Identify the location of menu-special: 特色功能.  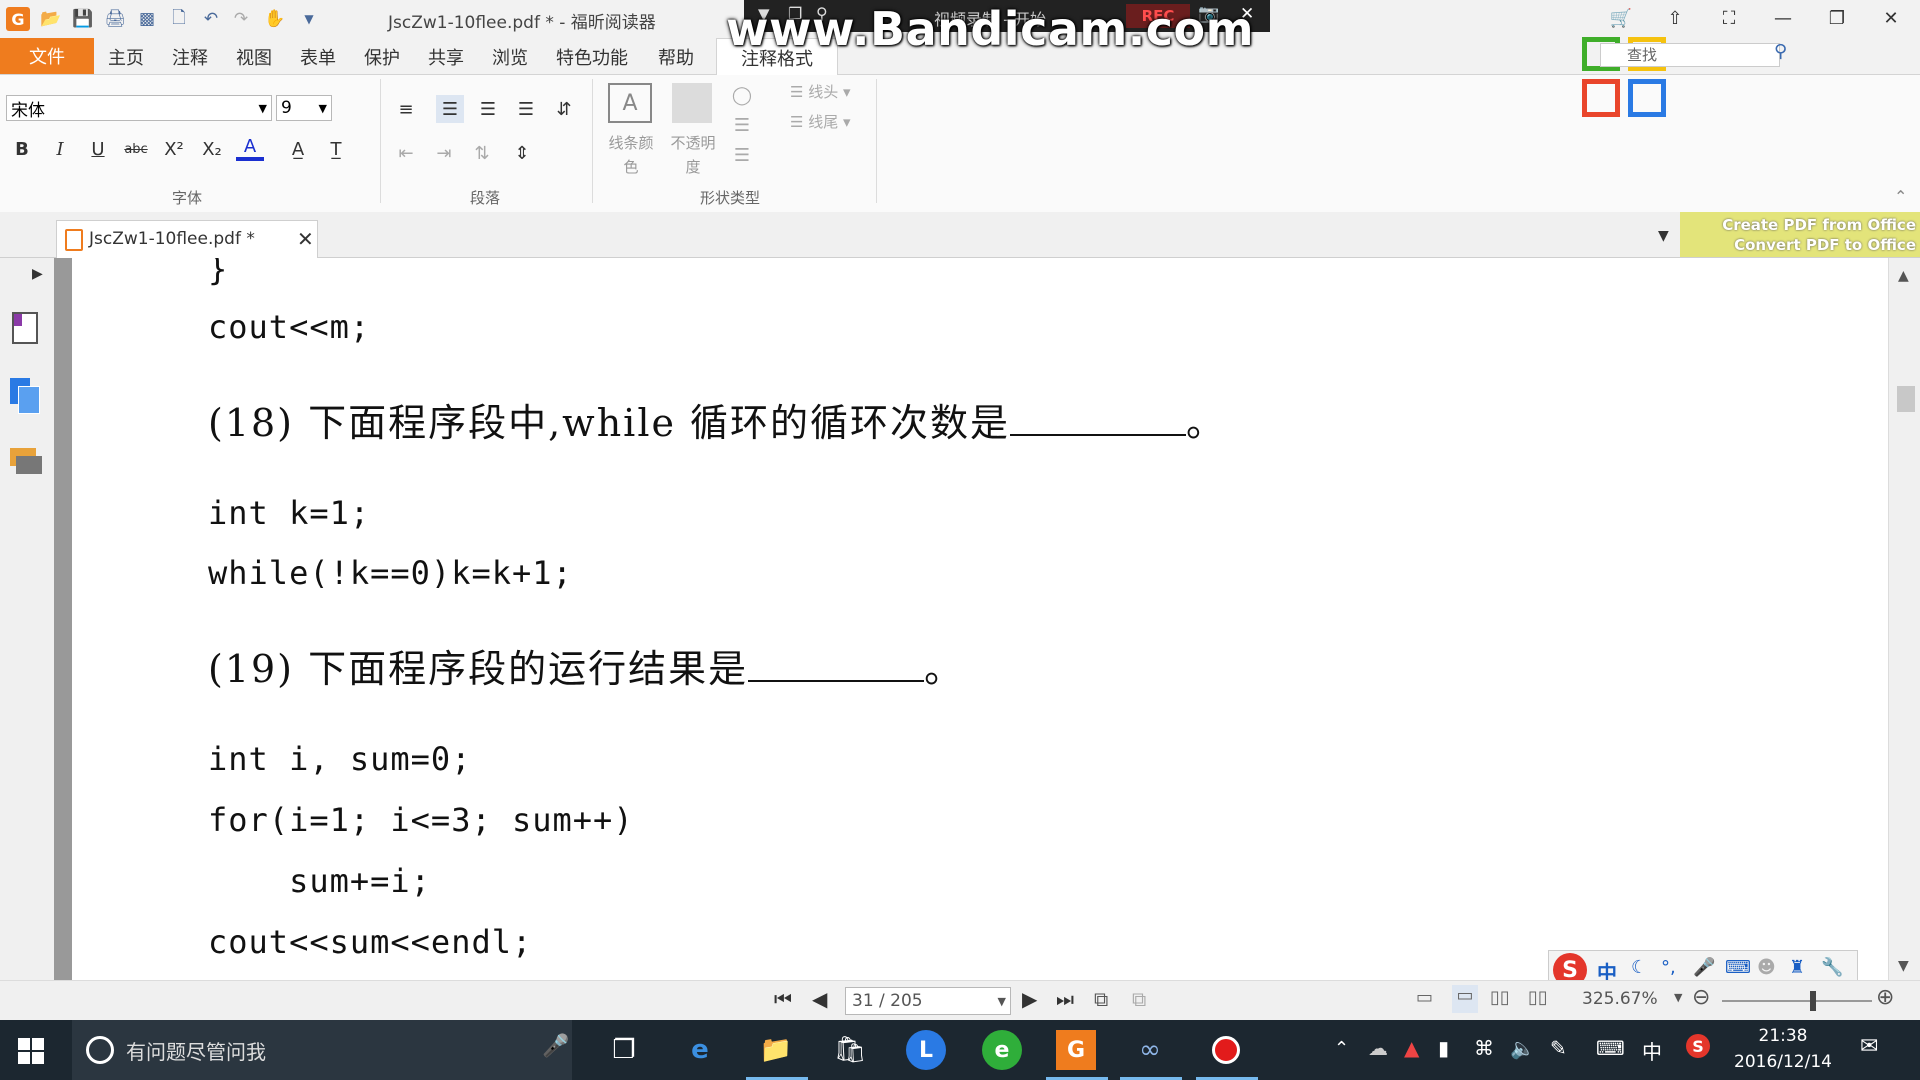
(592, 57).